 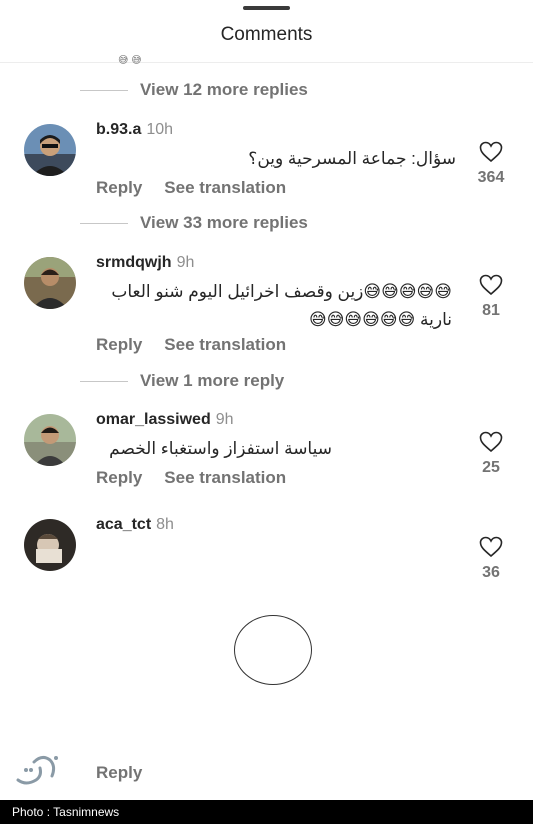 What do you see at coordinates (491, 177) in the screenshot?
I see `like-count: 364` at bounding box center [491, 177].